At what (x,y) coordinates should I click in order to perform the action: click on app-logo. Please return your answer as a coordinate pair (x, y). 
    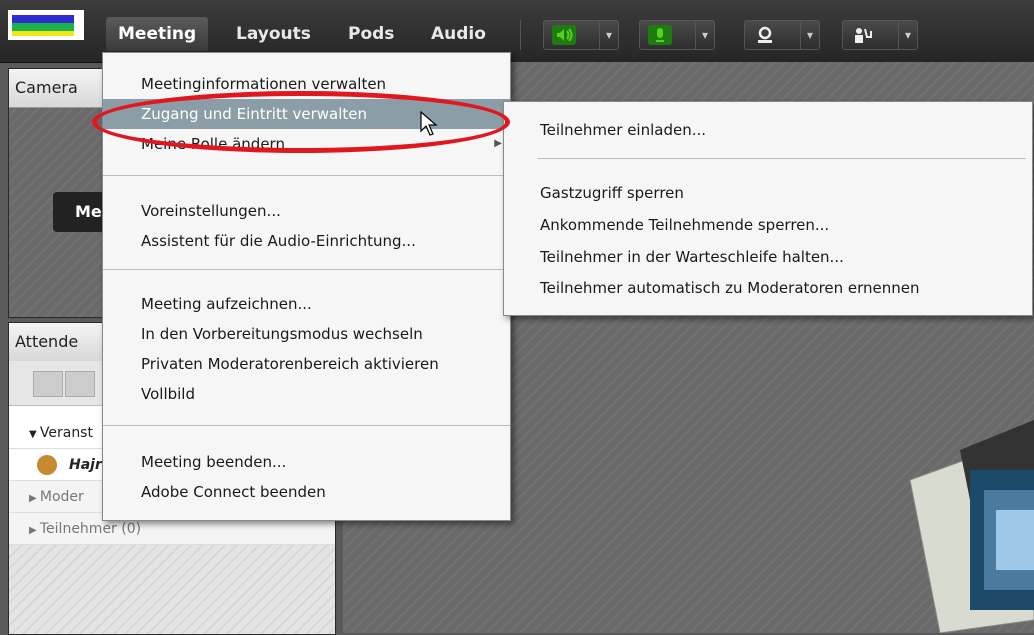
    Looking at the image, I should click on (46, 25).